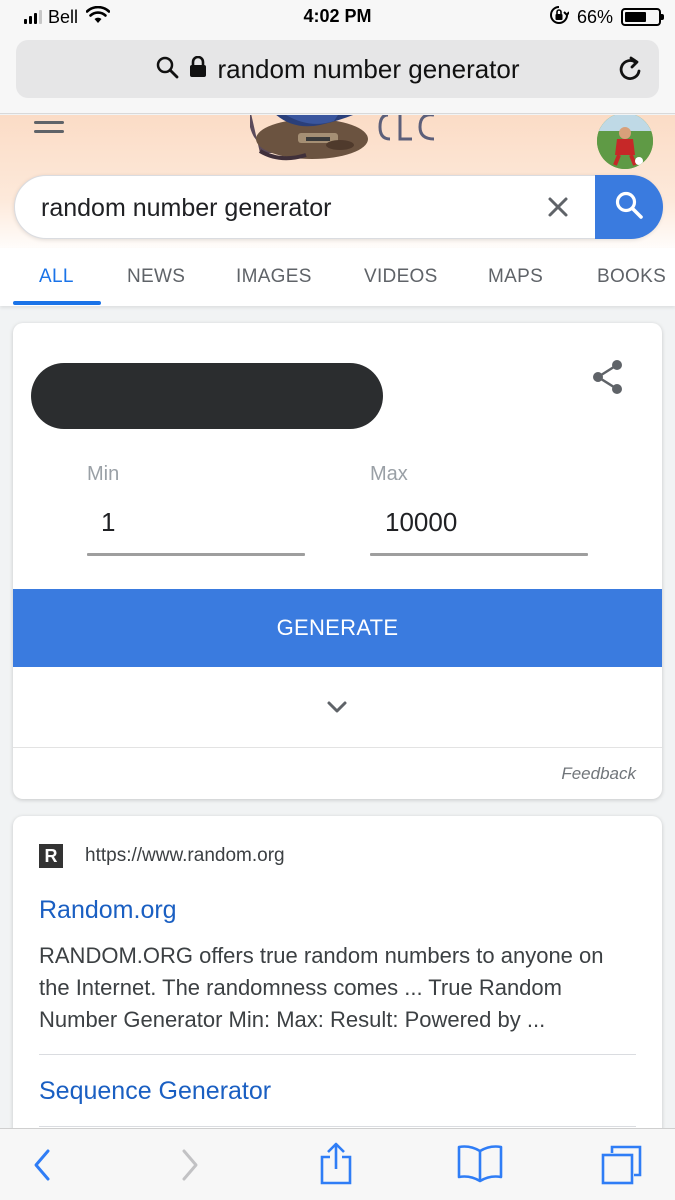  Describe the element at coordinates (345, 141) in the screenshot. I see `doodle-logo` at that location.